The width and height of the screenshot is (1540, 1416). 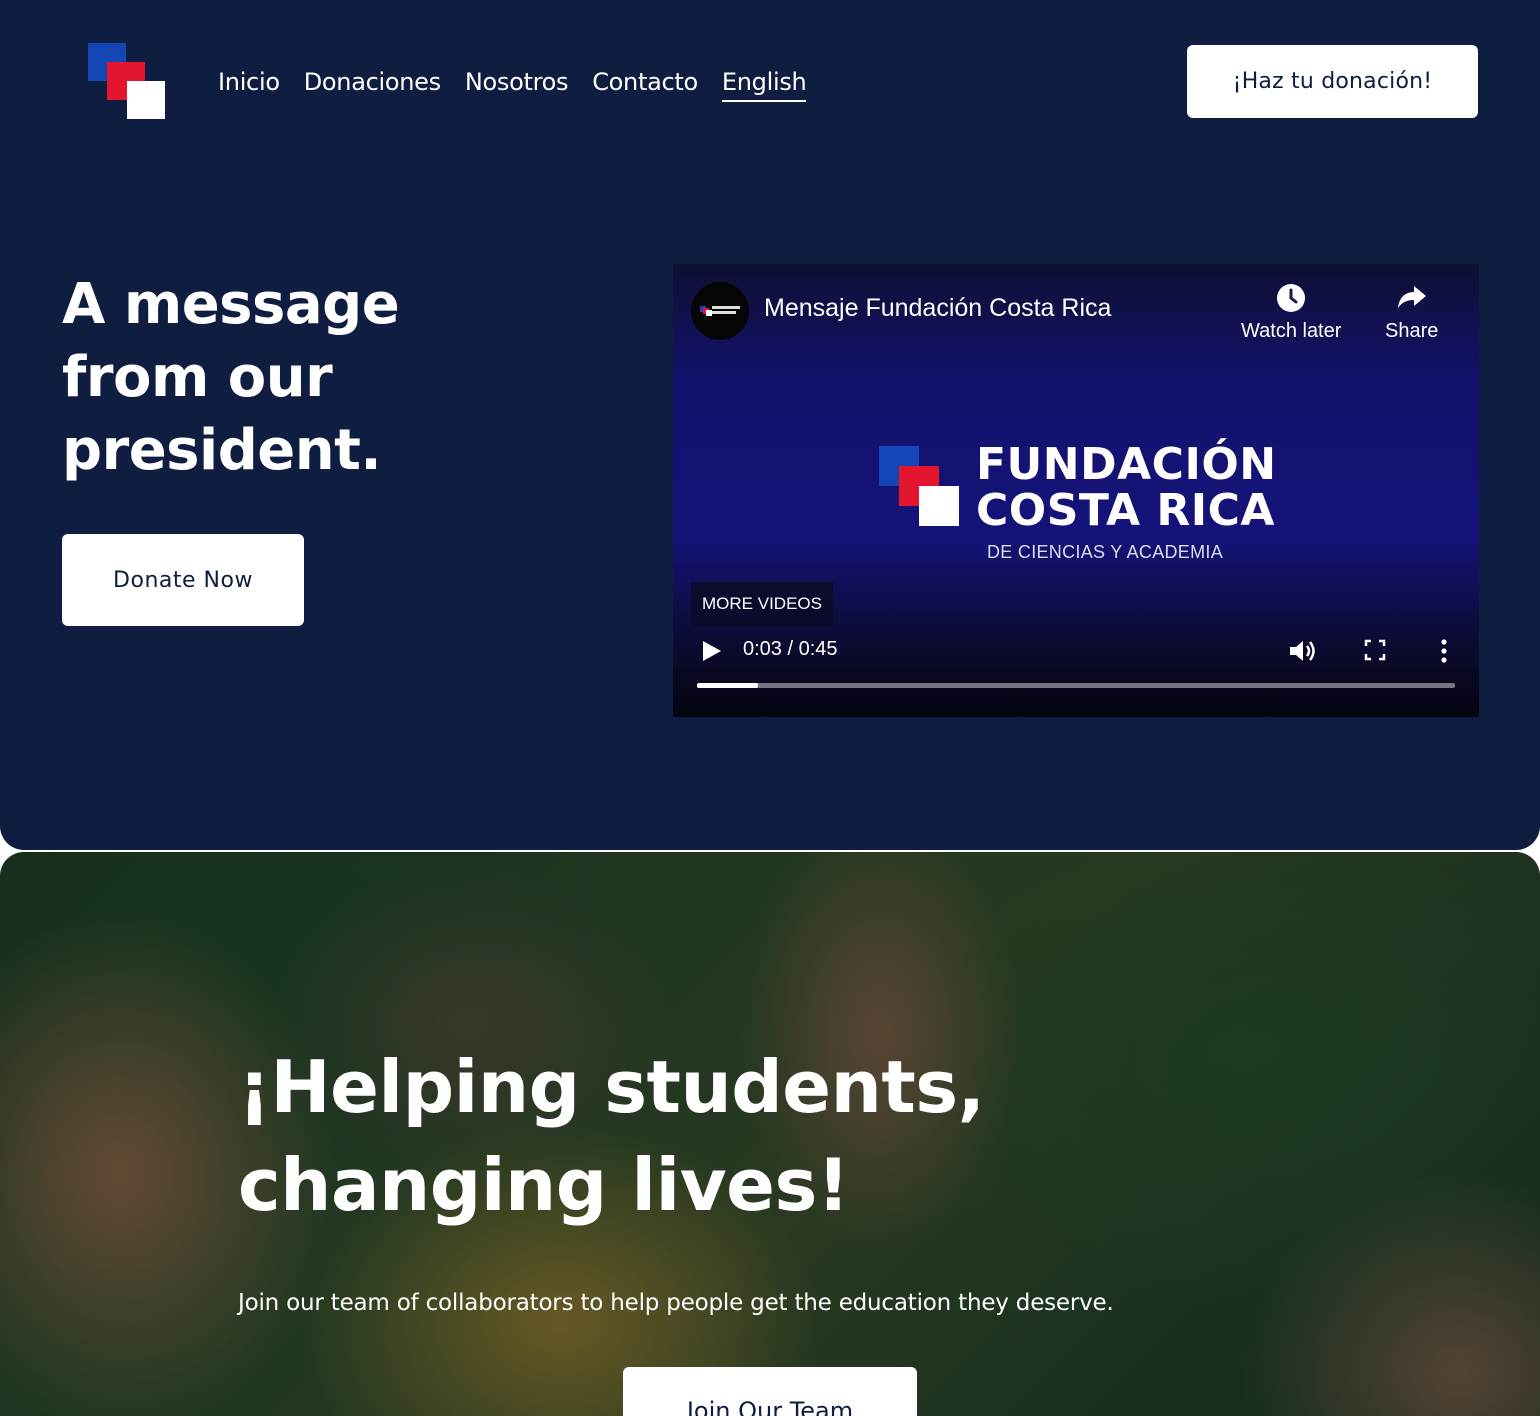 I want to click on nav-link-donaciones: Donaciones, so click(x=372, y=83).